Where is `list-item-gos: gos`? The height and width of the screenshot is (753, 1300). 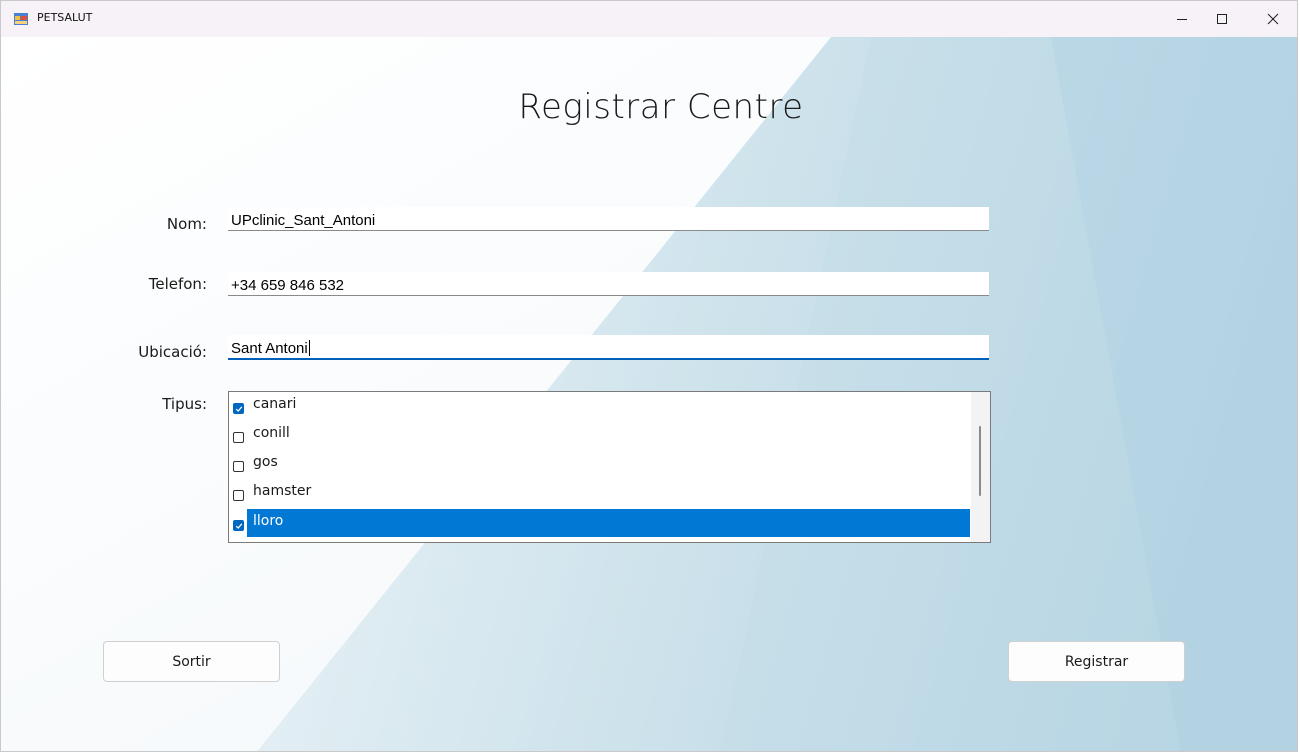
list-item-gos: gos is located at coordinates (600, 464).